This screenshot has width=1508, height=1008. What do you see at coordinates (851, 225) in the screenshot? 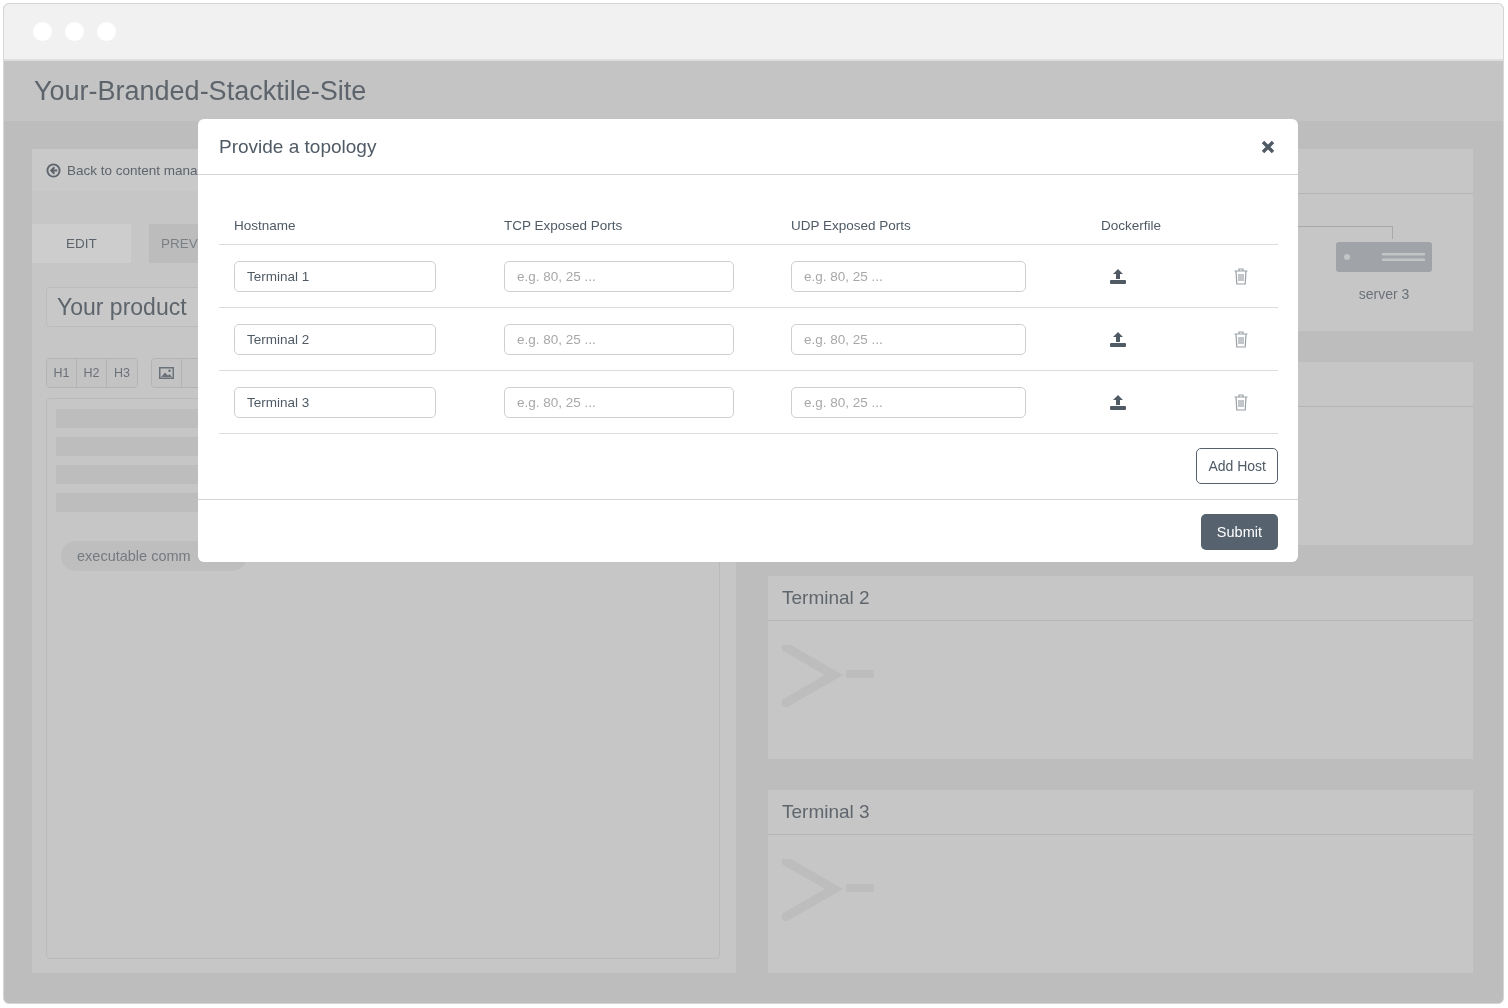
I see `column-header: UDP Exposed Ports` at bounding box center [851, 225].